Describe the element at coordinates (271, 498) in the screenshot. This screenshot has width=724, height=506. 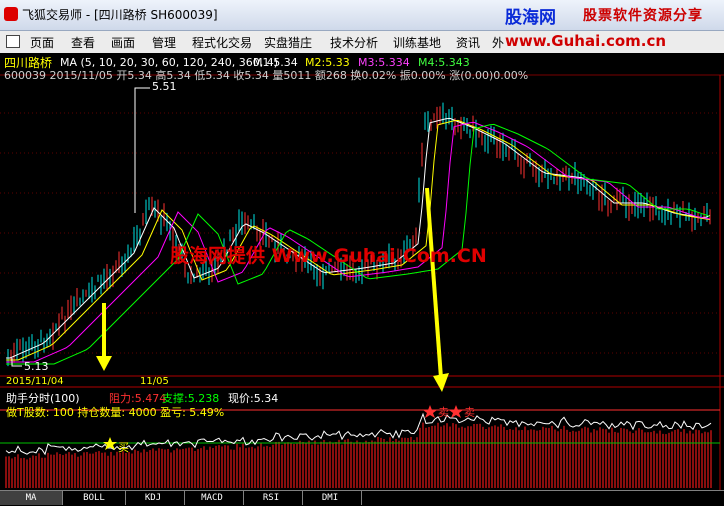
I see `tab-rsi: RSI` at that location.